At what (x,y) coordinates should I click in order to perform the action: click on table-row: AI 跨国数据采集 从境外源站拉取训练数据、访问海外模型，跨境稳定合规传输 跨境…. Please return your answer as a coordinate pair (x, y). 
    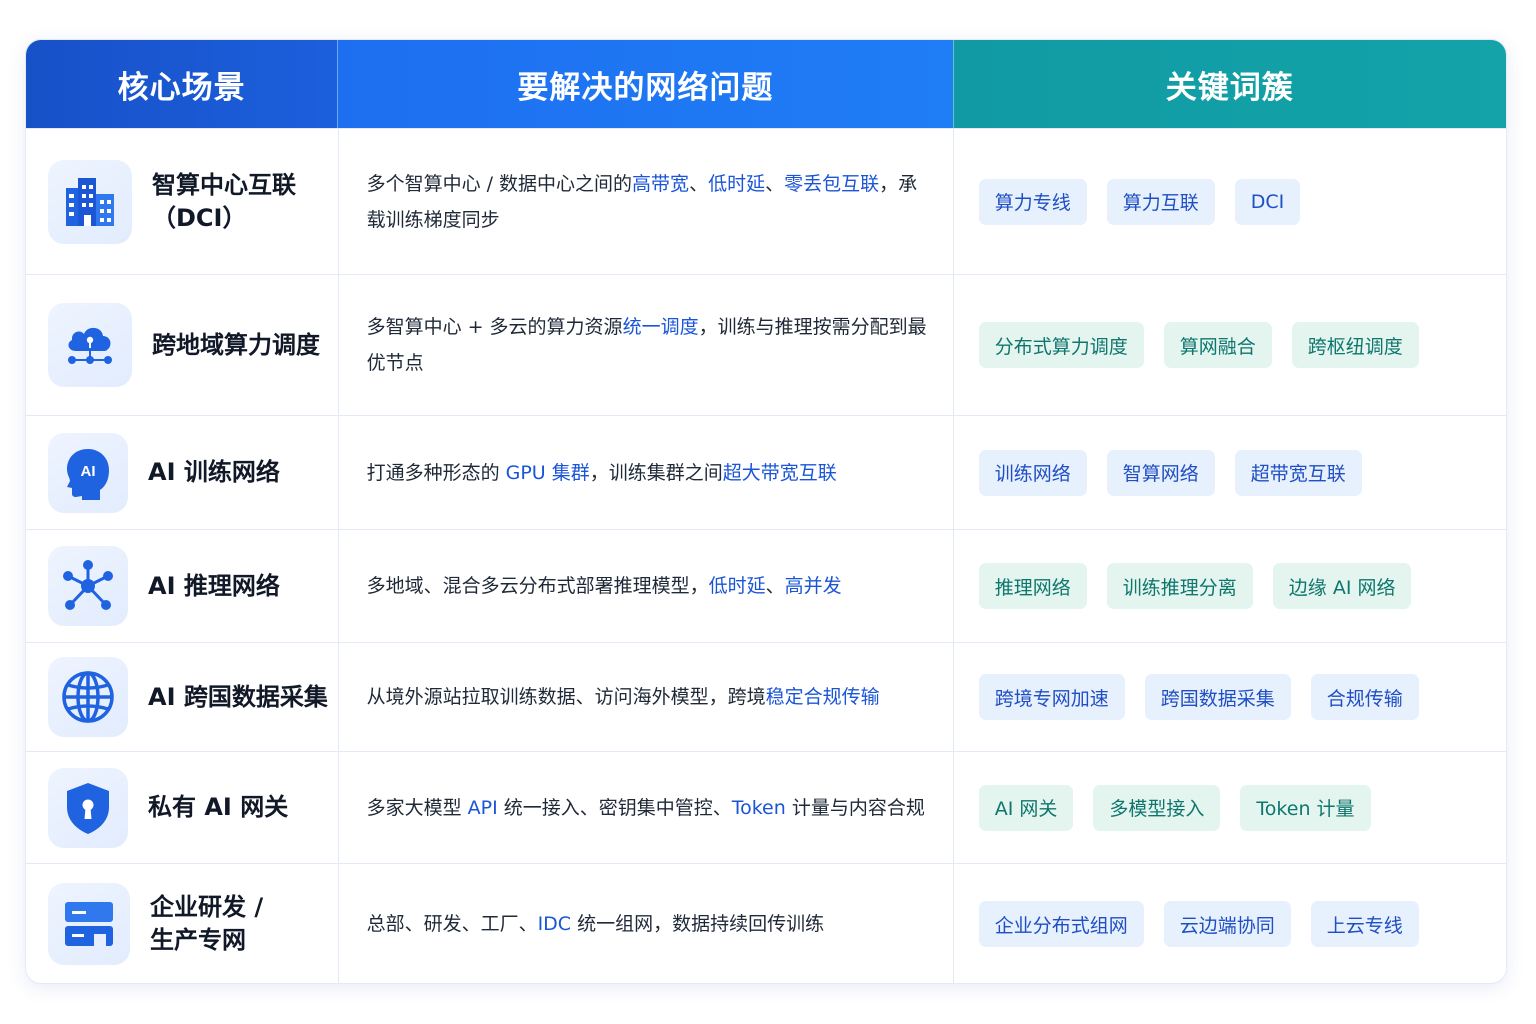
    Looking at the image, I should click on (766, 696).